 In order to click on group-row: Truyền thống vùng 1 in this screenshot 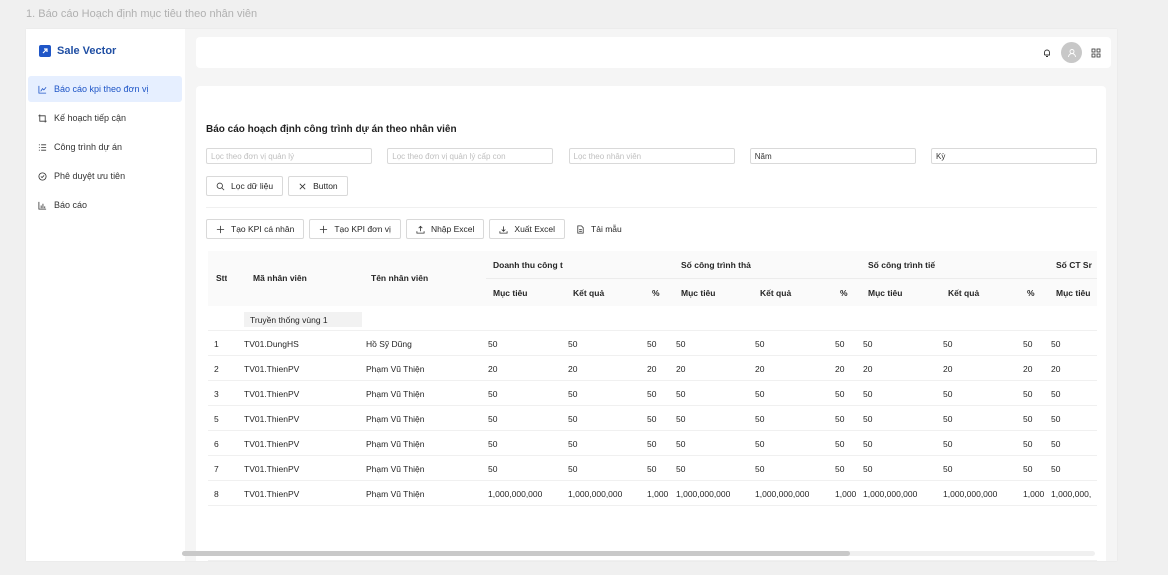, I will do `click(652, 318)`.